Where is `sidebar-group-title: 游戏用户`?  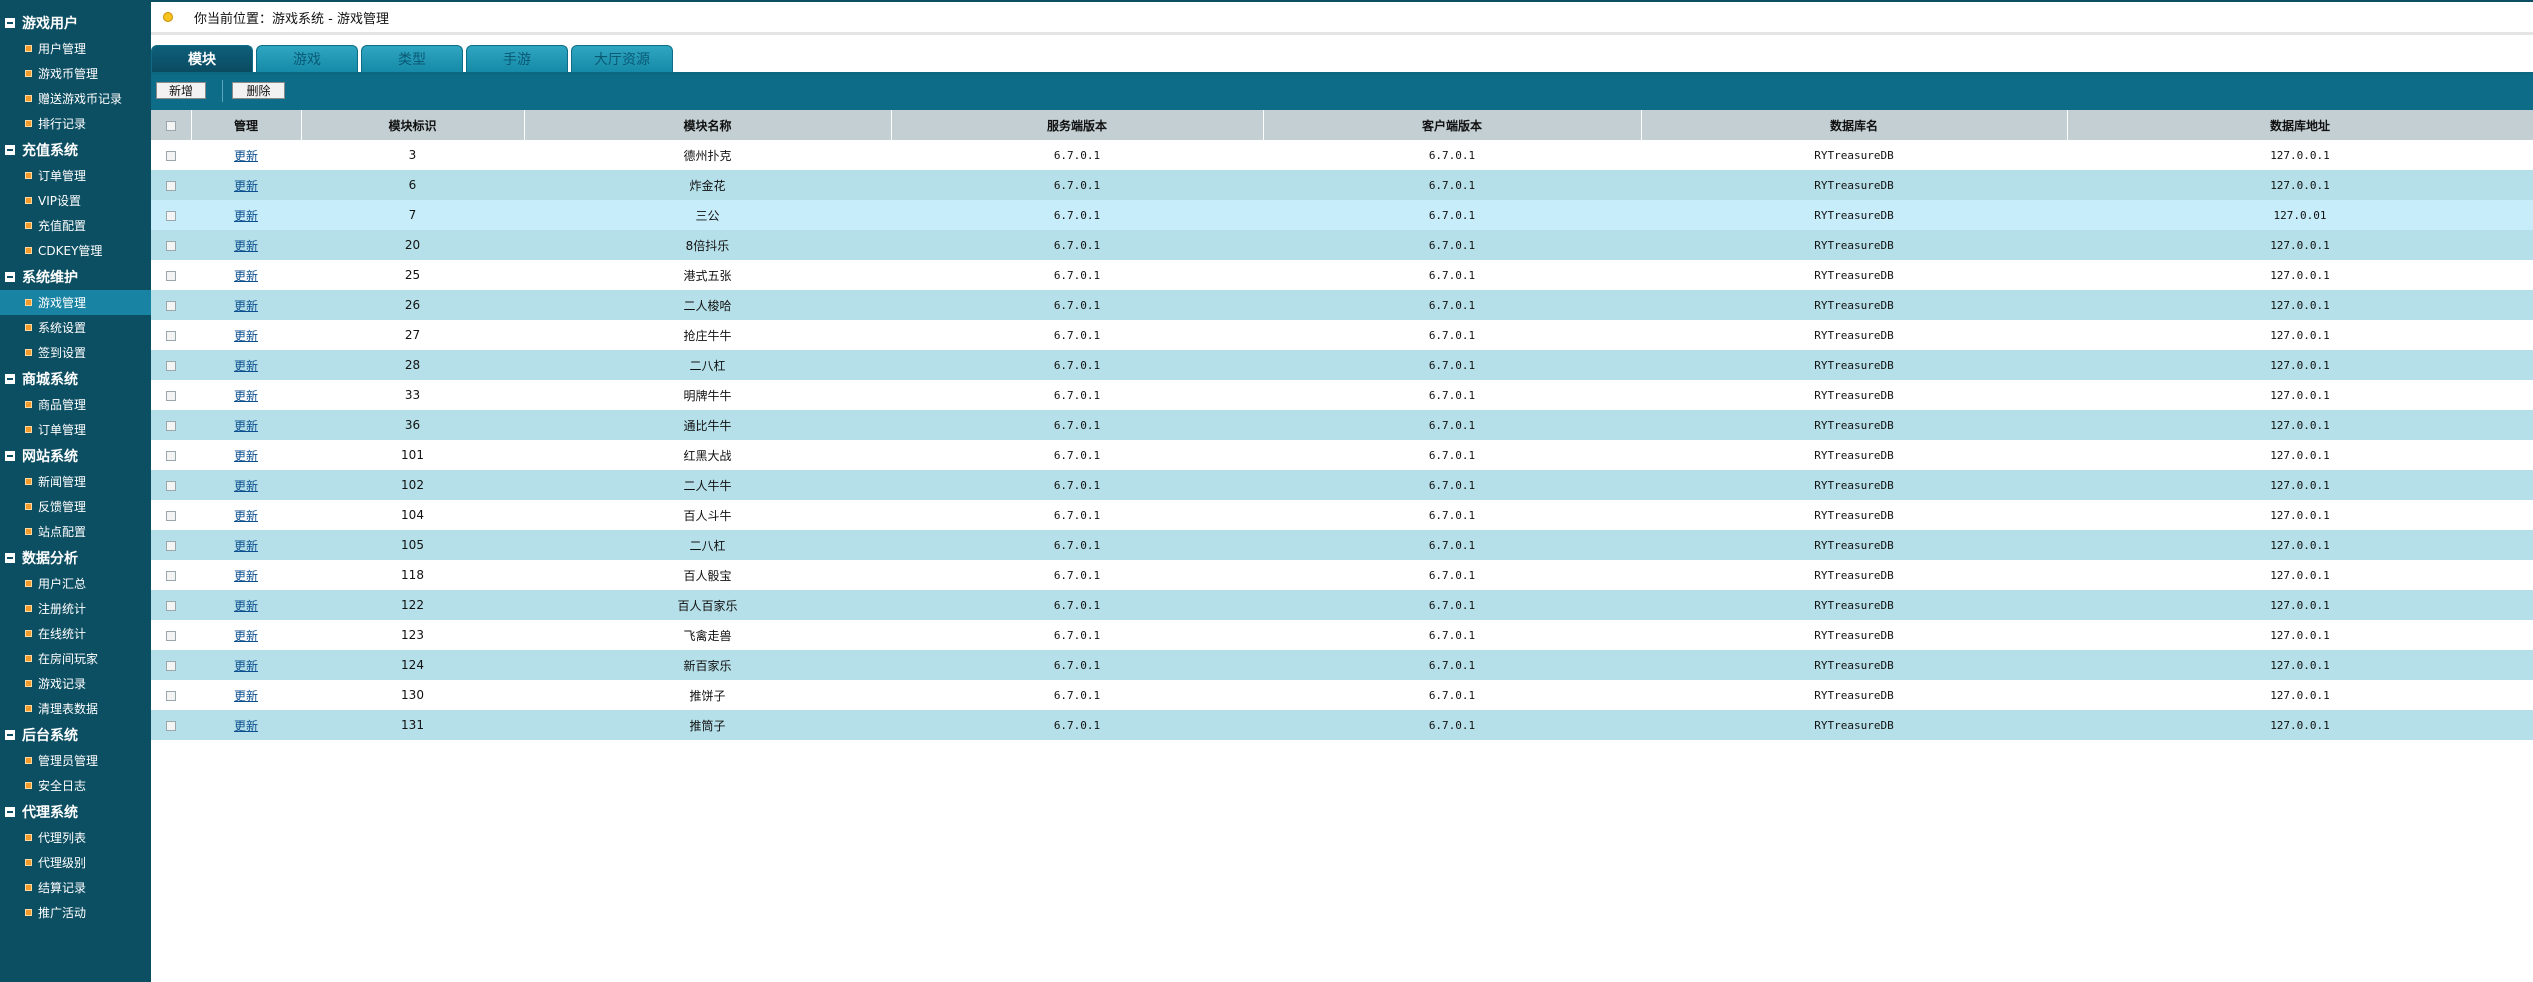 sidebar-group-title: 游戏用户 is located at coordinates (75, 22).